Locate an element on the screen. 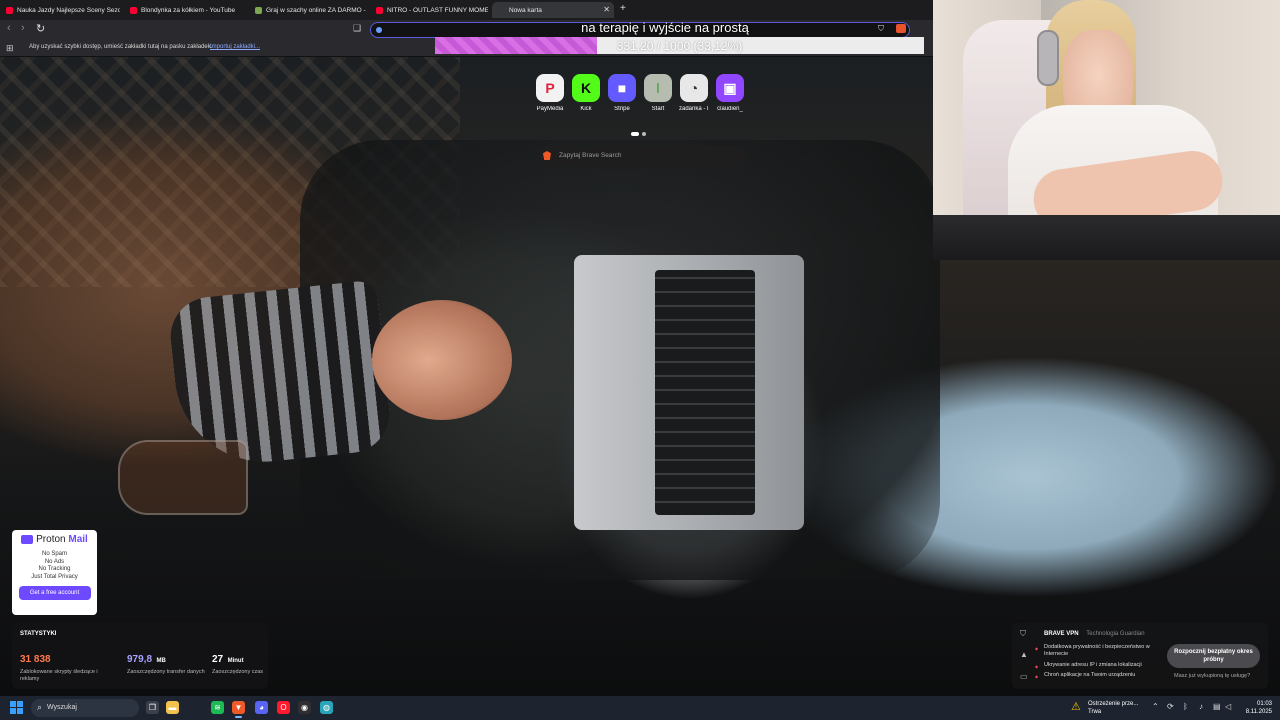  taskbar-search: ⌕ Wyszukaj is located at coordinates (85, 708).